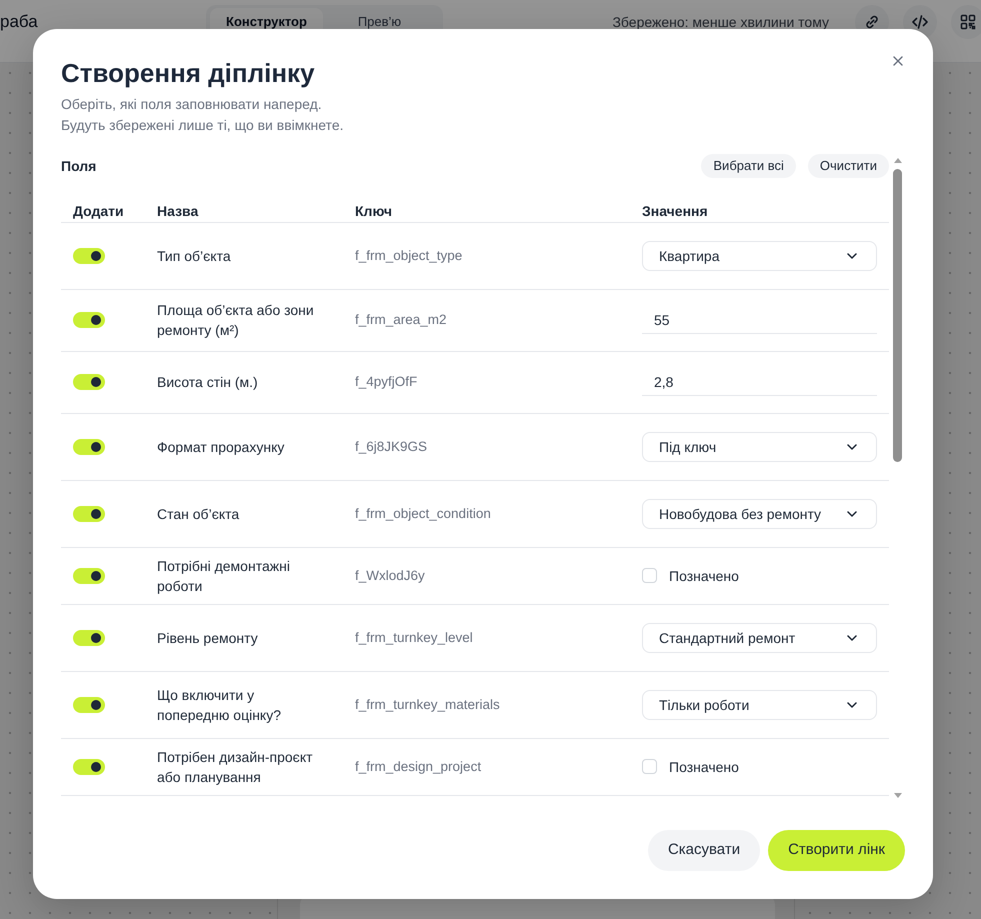 The image size is (981, 919). Describe the element at coordinates (220, 447) in the screenshot. I see `field-name: Формат прорахунку` at that location.